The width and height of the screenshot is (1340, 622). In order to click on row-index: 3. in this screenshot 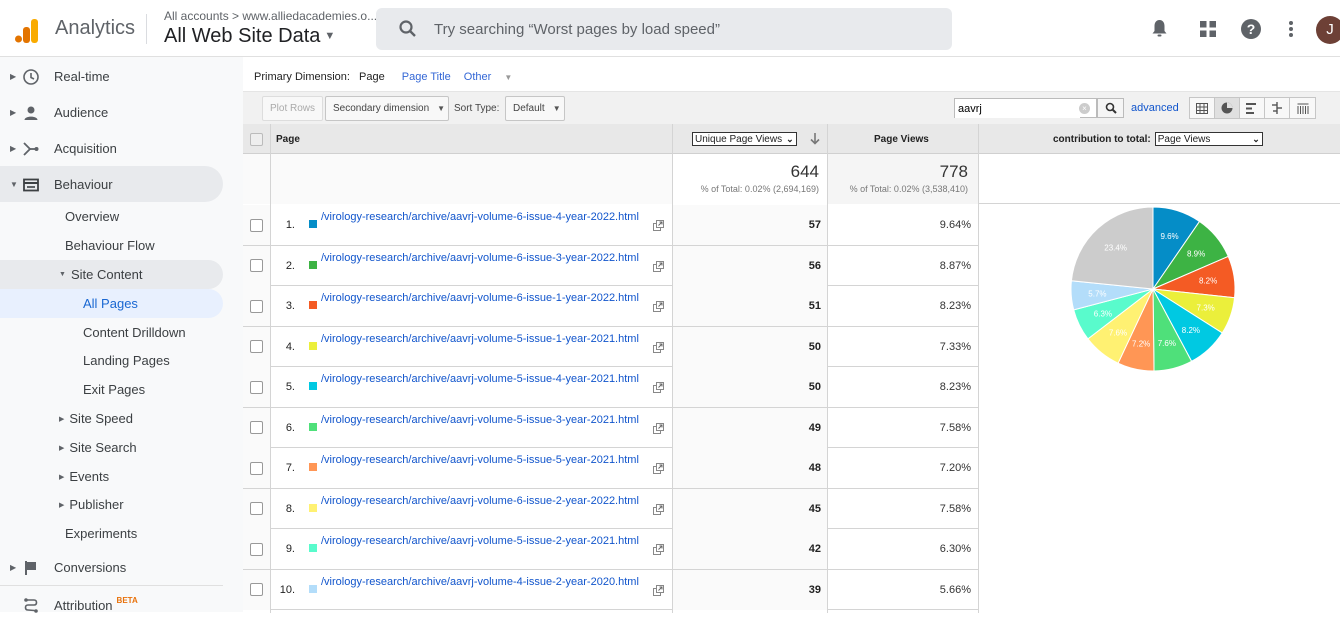, I will do `click(290, 306)`.